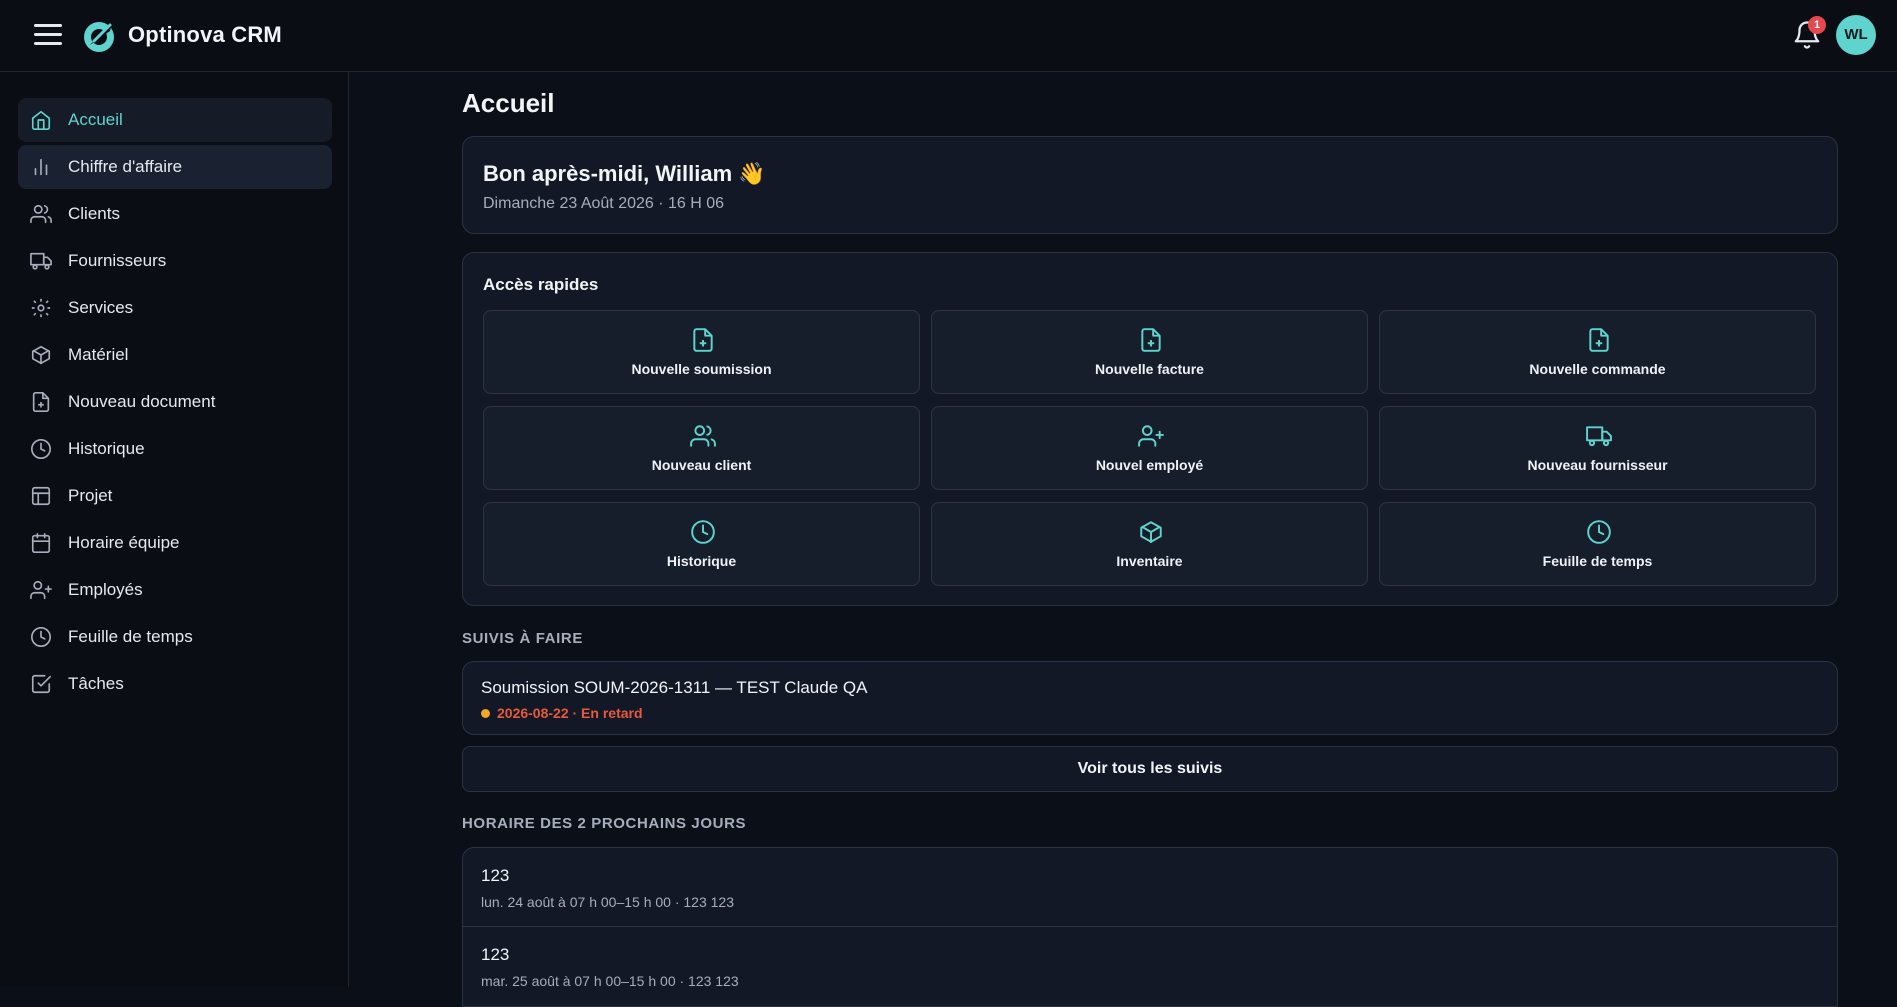 Image resolution: width=1897 pixels, height=1007 pixels. Describe the element at coordinates (41, 496) in the screenshot. I see `layout-icon` at that location.